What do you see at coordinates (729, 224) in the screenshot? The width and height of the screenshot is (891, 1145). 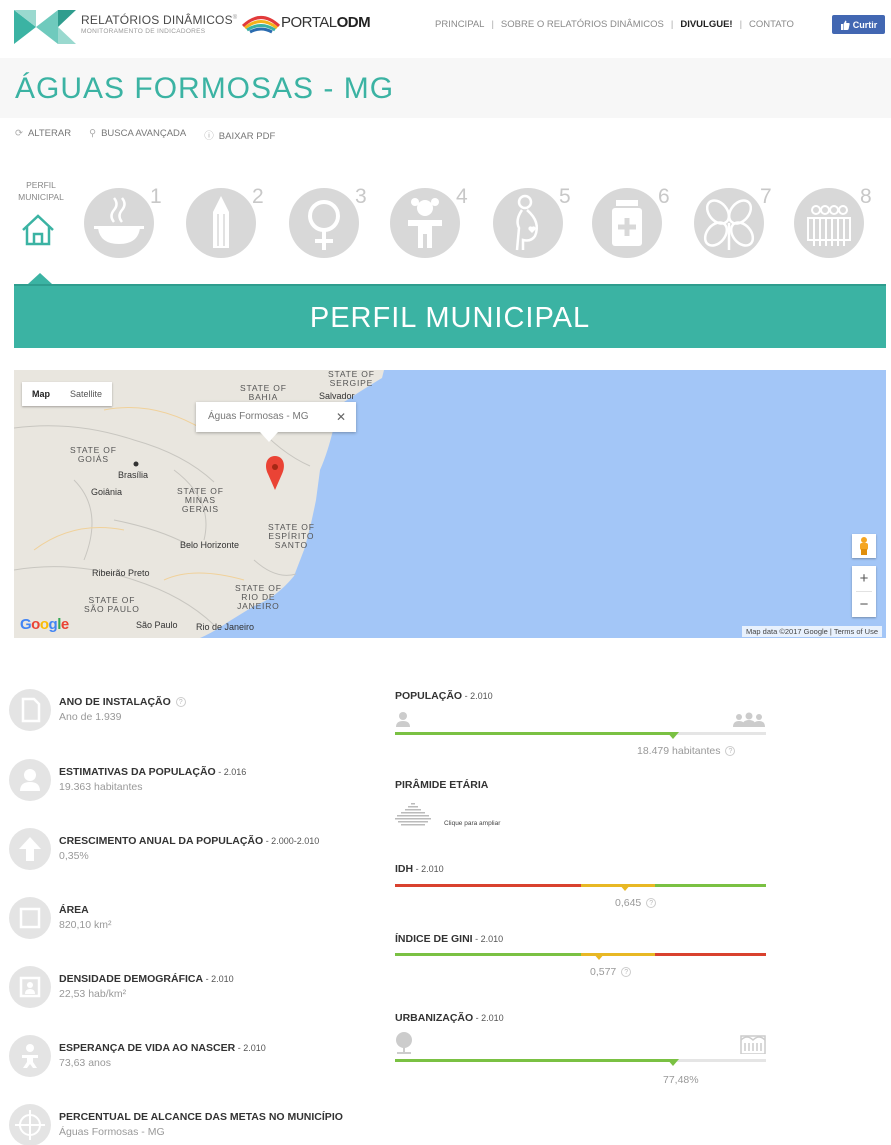 I see `leaf-icon` at bounding box center [729, 224].